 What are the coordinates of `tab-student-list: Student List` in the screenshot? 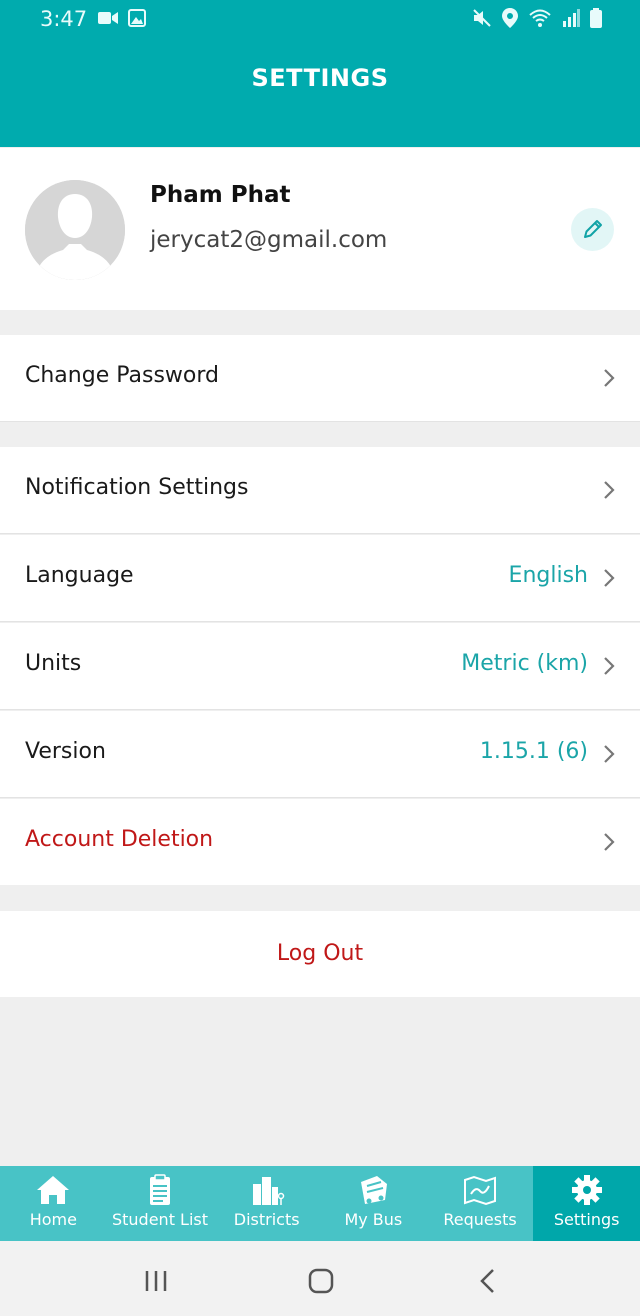 It's located at (160, 1203).